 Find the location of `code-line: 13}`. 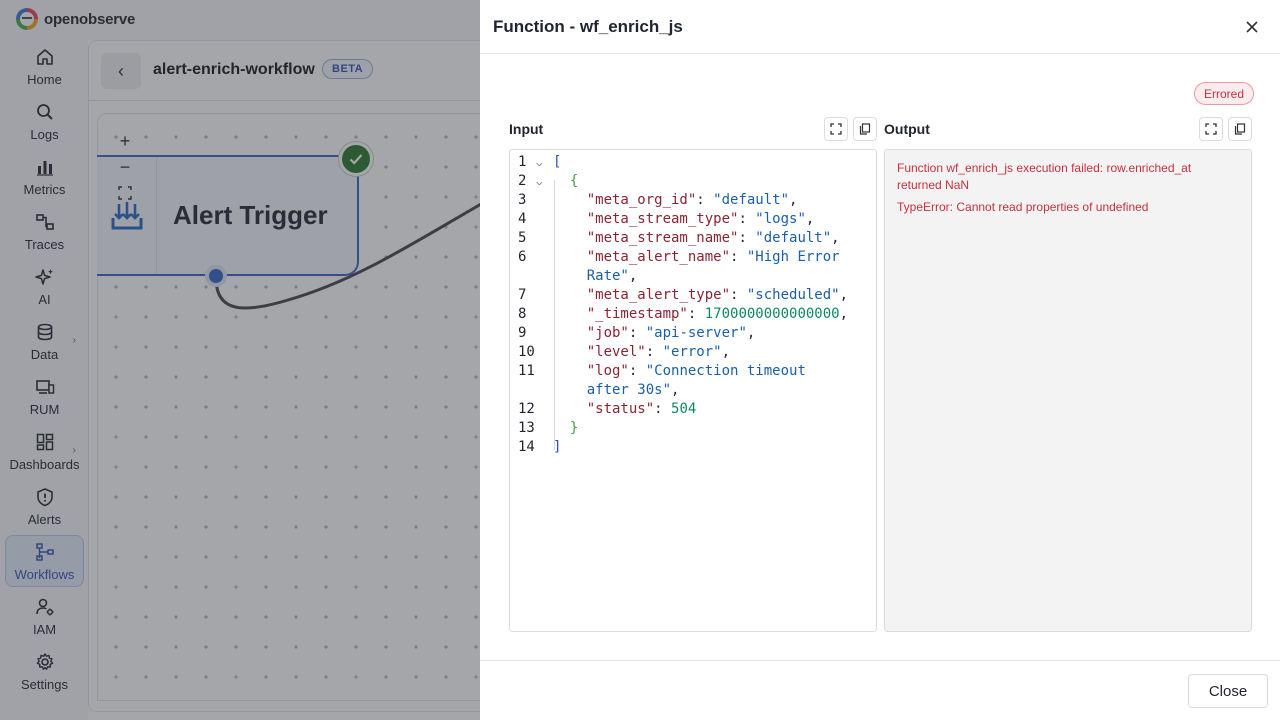

code-line: 13} is located at coordinates (693, 428).